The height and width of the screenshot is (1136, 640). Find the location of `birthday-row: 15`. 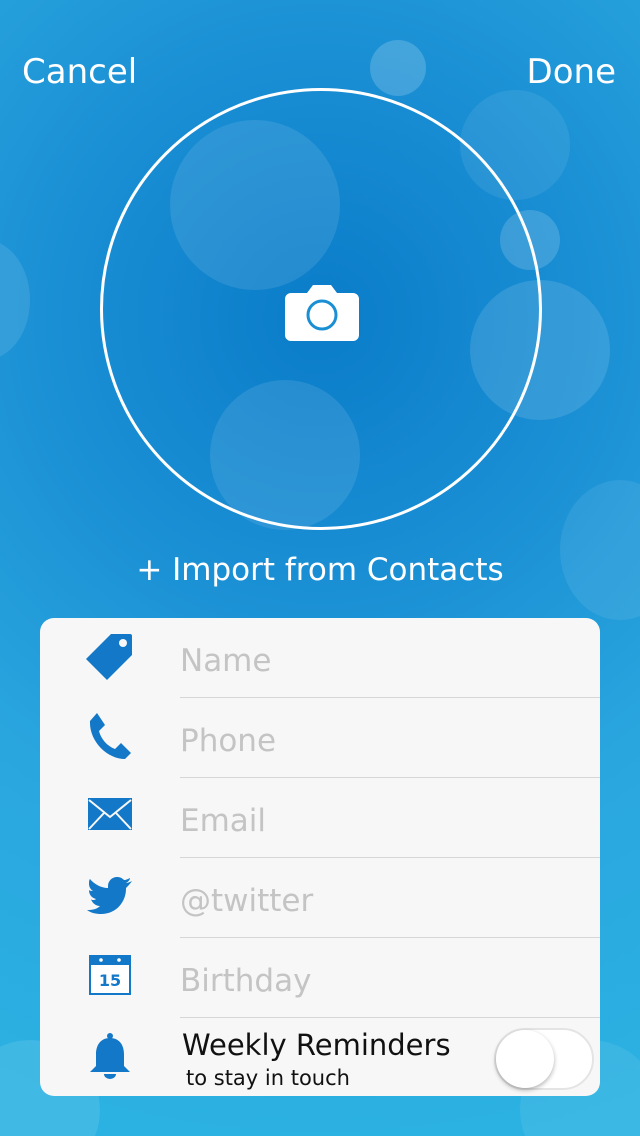

birthday-row: 15 is located at coordinates (320, 978).